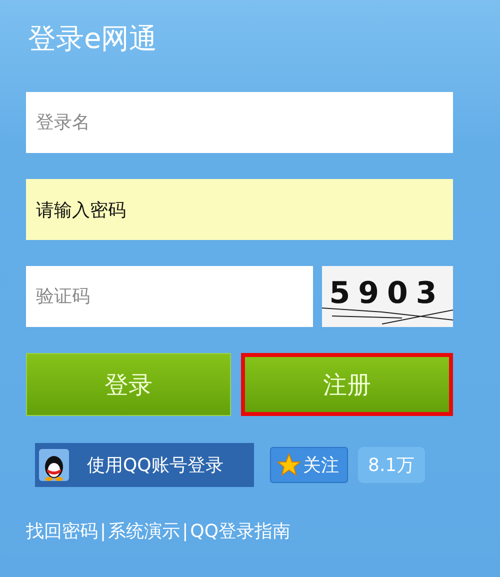 The height and width of the screenshot is (577, 500). I want to click on captcha-field: 验证码, so click(169, 296).